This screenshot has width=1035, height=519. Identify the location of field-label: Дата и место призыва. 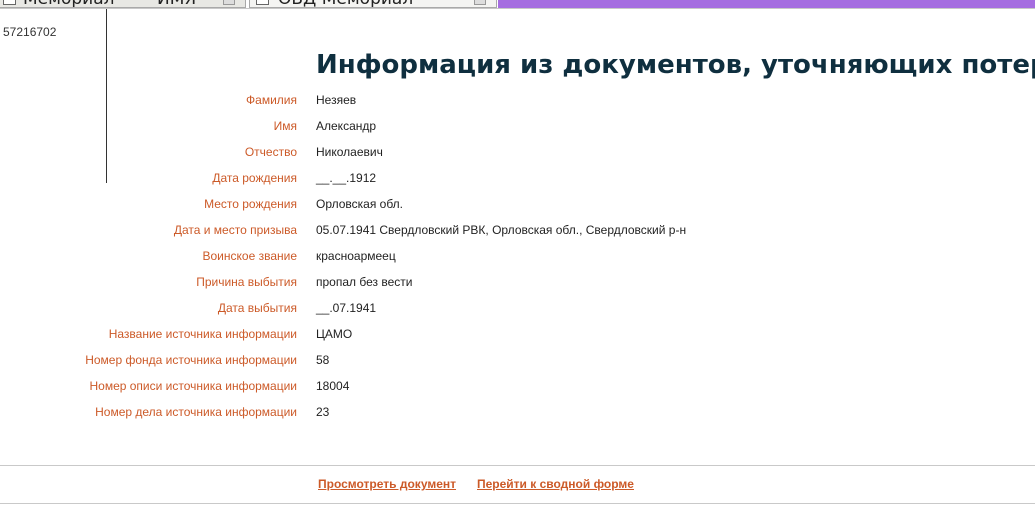
(235, 230).